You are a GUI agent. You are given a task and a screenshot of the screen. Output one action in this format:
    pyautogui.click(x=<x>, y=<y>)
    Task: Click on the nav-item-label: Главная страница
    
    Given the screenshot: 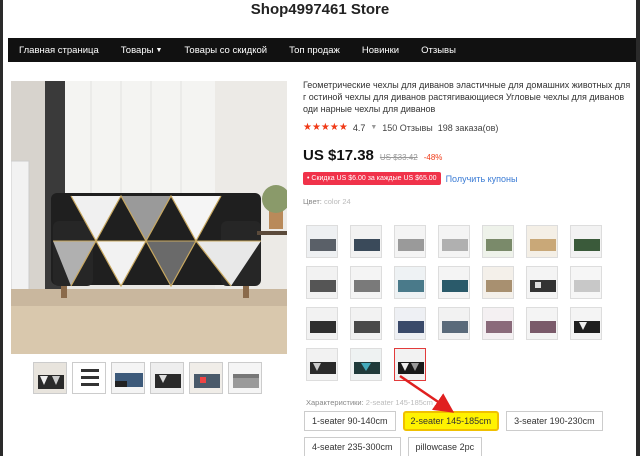 What is the action you would take?
    pyautogui.click(x=59, y=50)
    